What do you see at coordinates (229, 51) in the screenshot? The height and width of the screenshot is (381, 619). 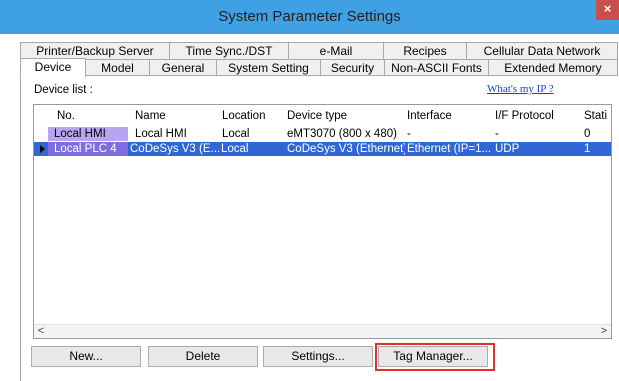 I see `tab-time-sync-dst: Time Sync./DST` at bounding box center [229, 51].